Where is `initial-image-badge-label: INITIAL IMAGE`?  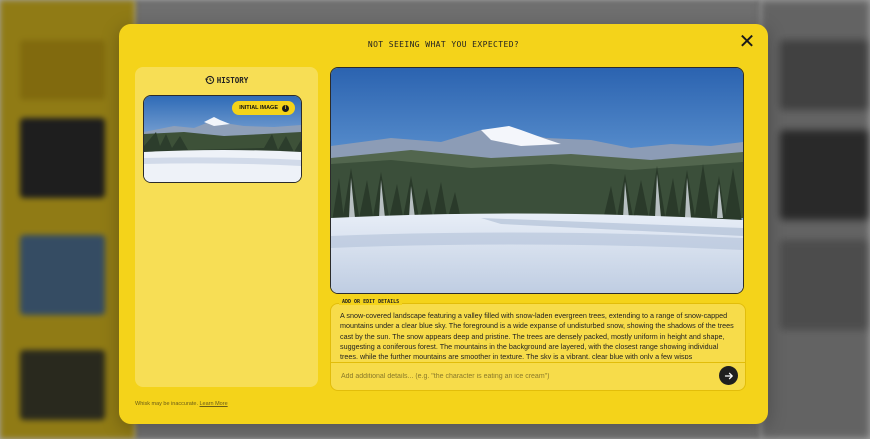 initial-image-badge-label: INITIAL IMAGE is located at coordinates (258, 108).